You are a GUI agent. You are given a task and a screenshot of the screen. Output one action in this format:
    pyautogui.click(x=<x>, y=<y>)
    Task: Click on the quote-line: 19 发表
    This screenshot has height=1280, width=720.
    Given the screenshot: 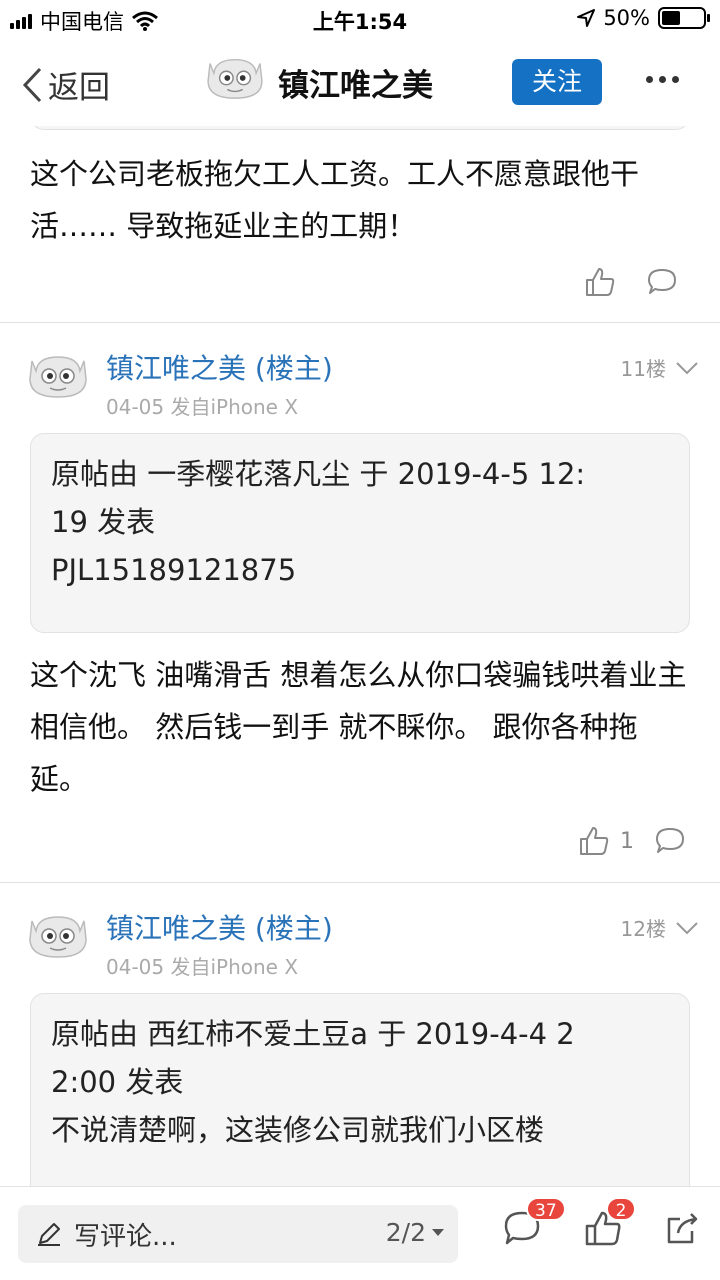 What is the action you would take?
    pyautogui.click(x=103, y=522)
    